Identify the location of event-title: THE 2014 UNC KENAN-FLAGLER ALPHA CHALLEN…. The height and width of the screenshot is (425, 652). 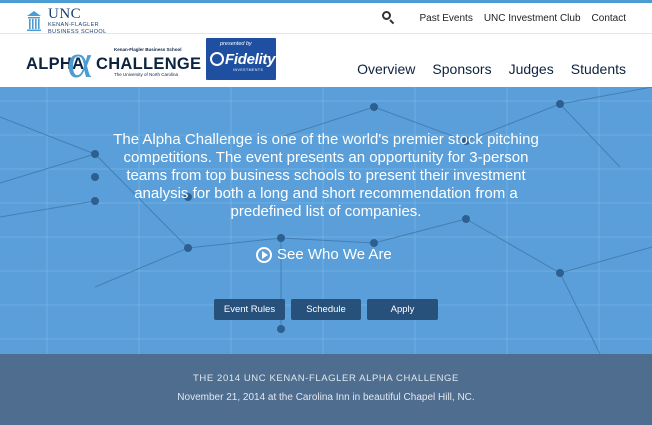
(326, 378).